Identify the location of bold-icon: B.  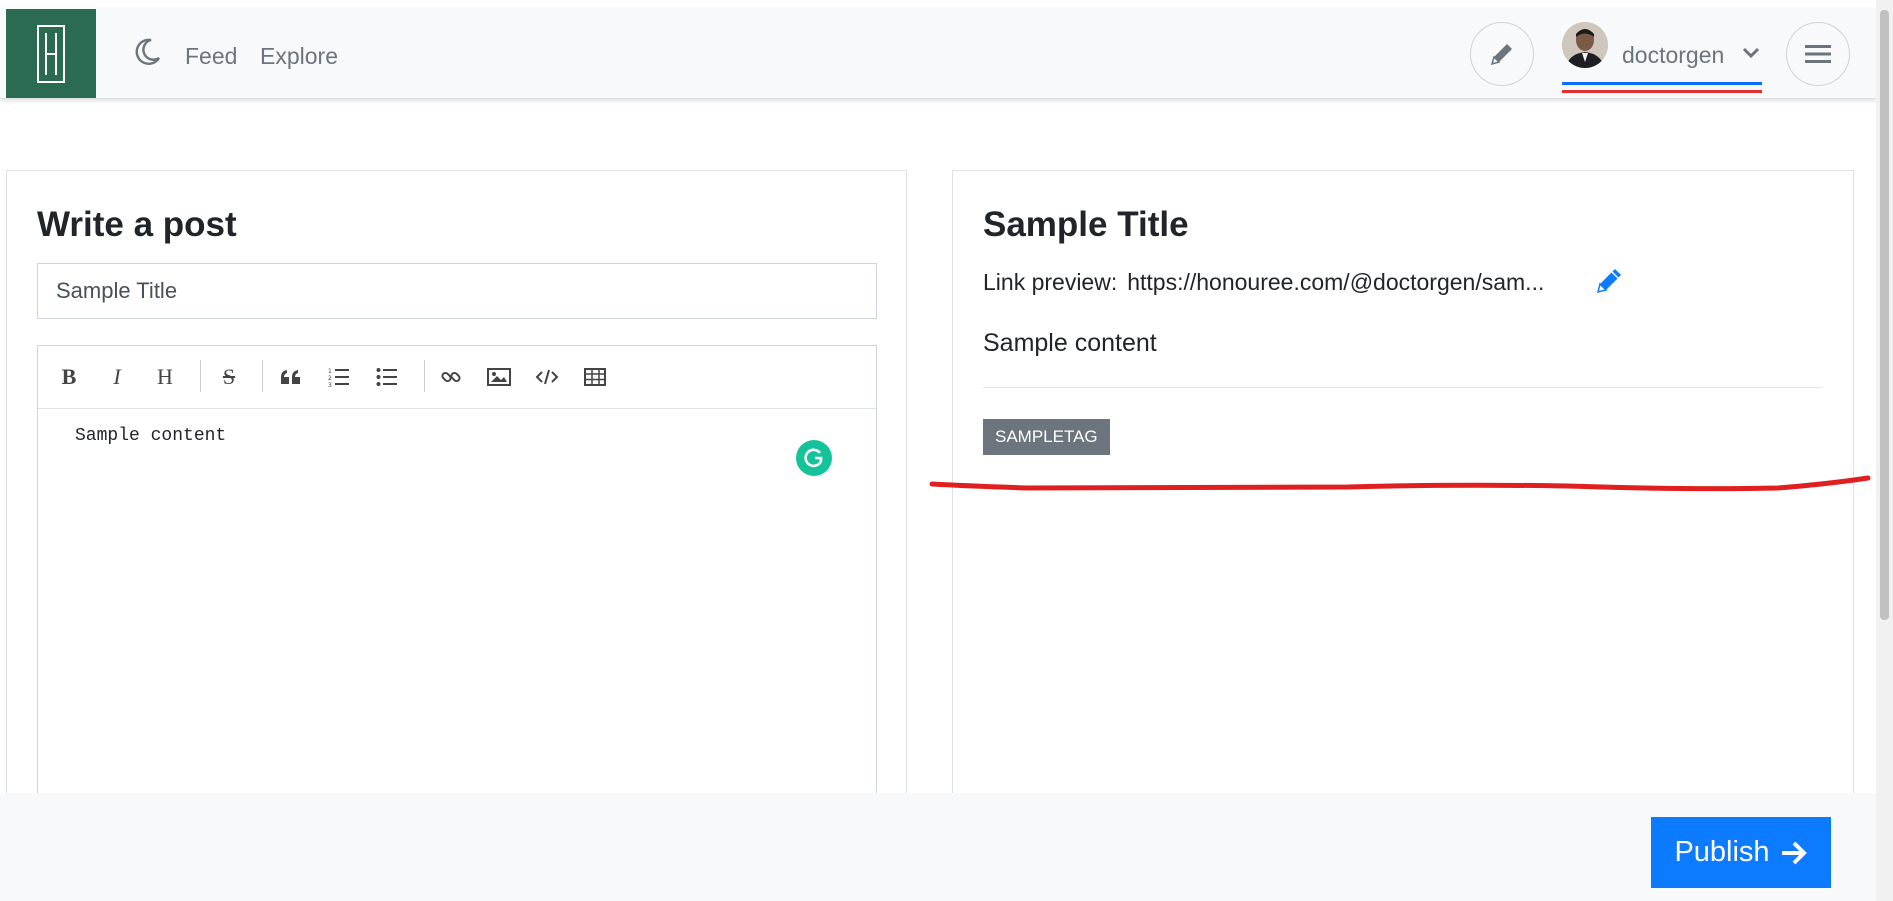
(69, 377).